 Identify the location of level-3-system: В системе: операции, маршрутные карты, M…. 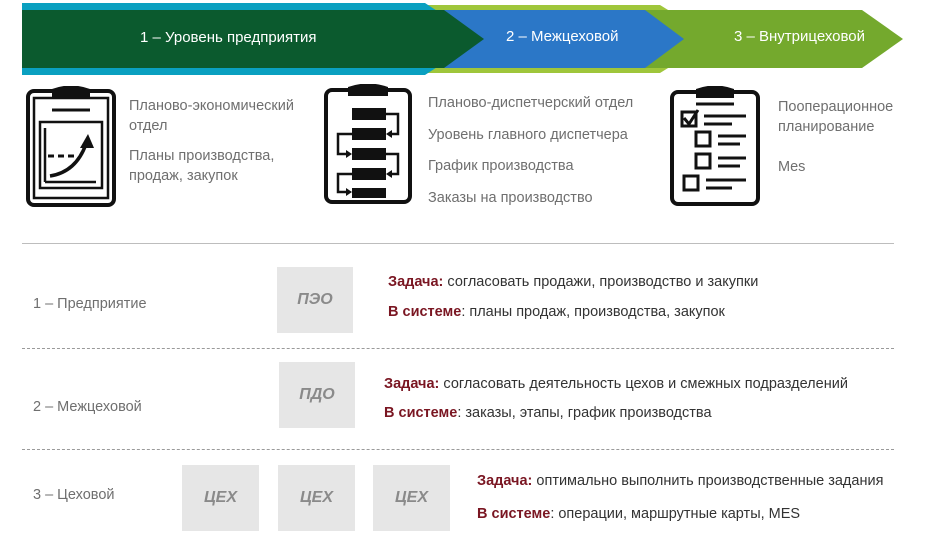
(638, 514).